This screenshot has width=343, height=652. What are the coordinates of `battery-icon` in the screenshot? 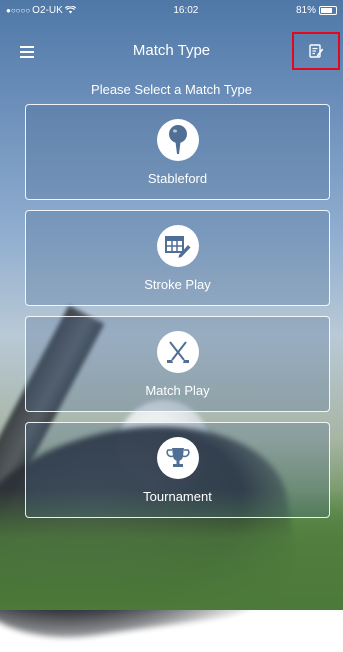 It's located at (328, 10).